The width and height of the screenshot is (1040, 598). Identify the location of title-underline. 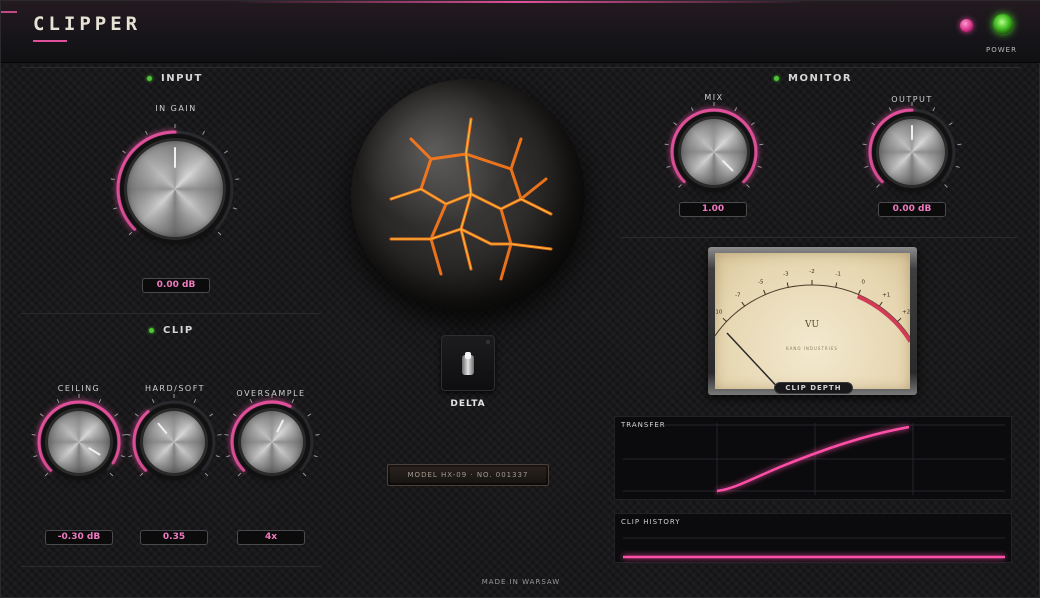
(50, 41).